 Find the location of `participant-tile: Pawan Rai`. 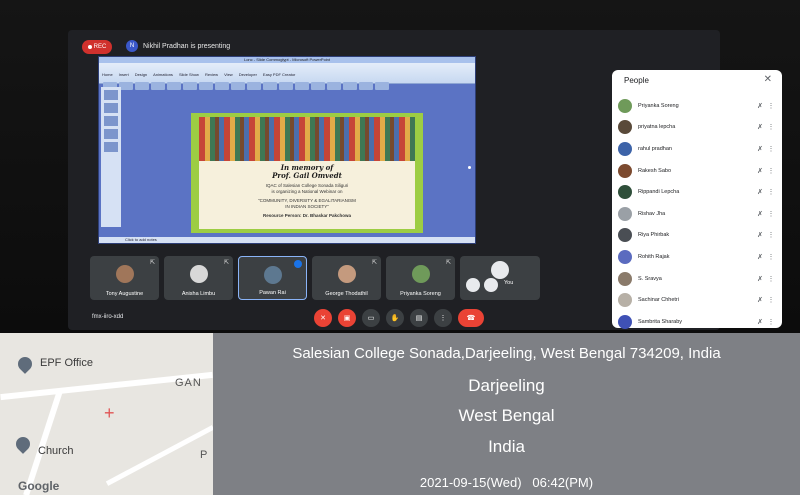

participant-tile: Pawan Rai is located at coordinates (272, 278).